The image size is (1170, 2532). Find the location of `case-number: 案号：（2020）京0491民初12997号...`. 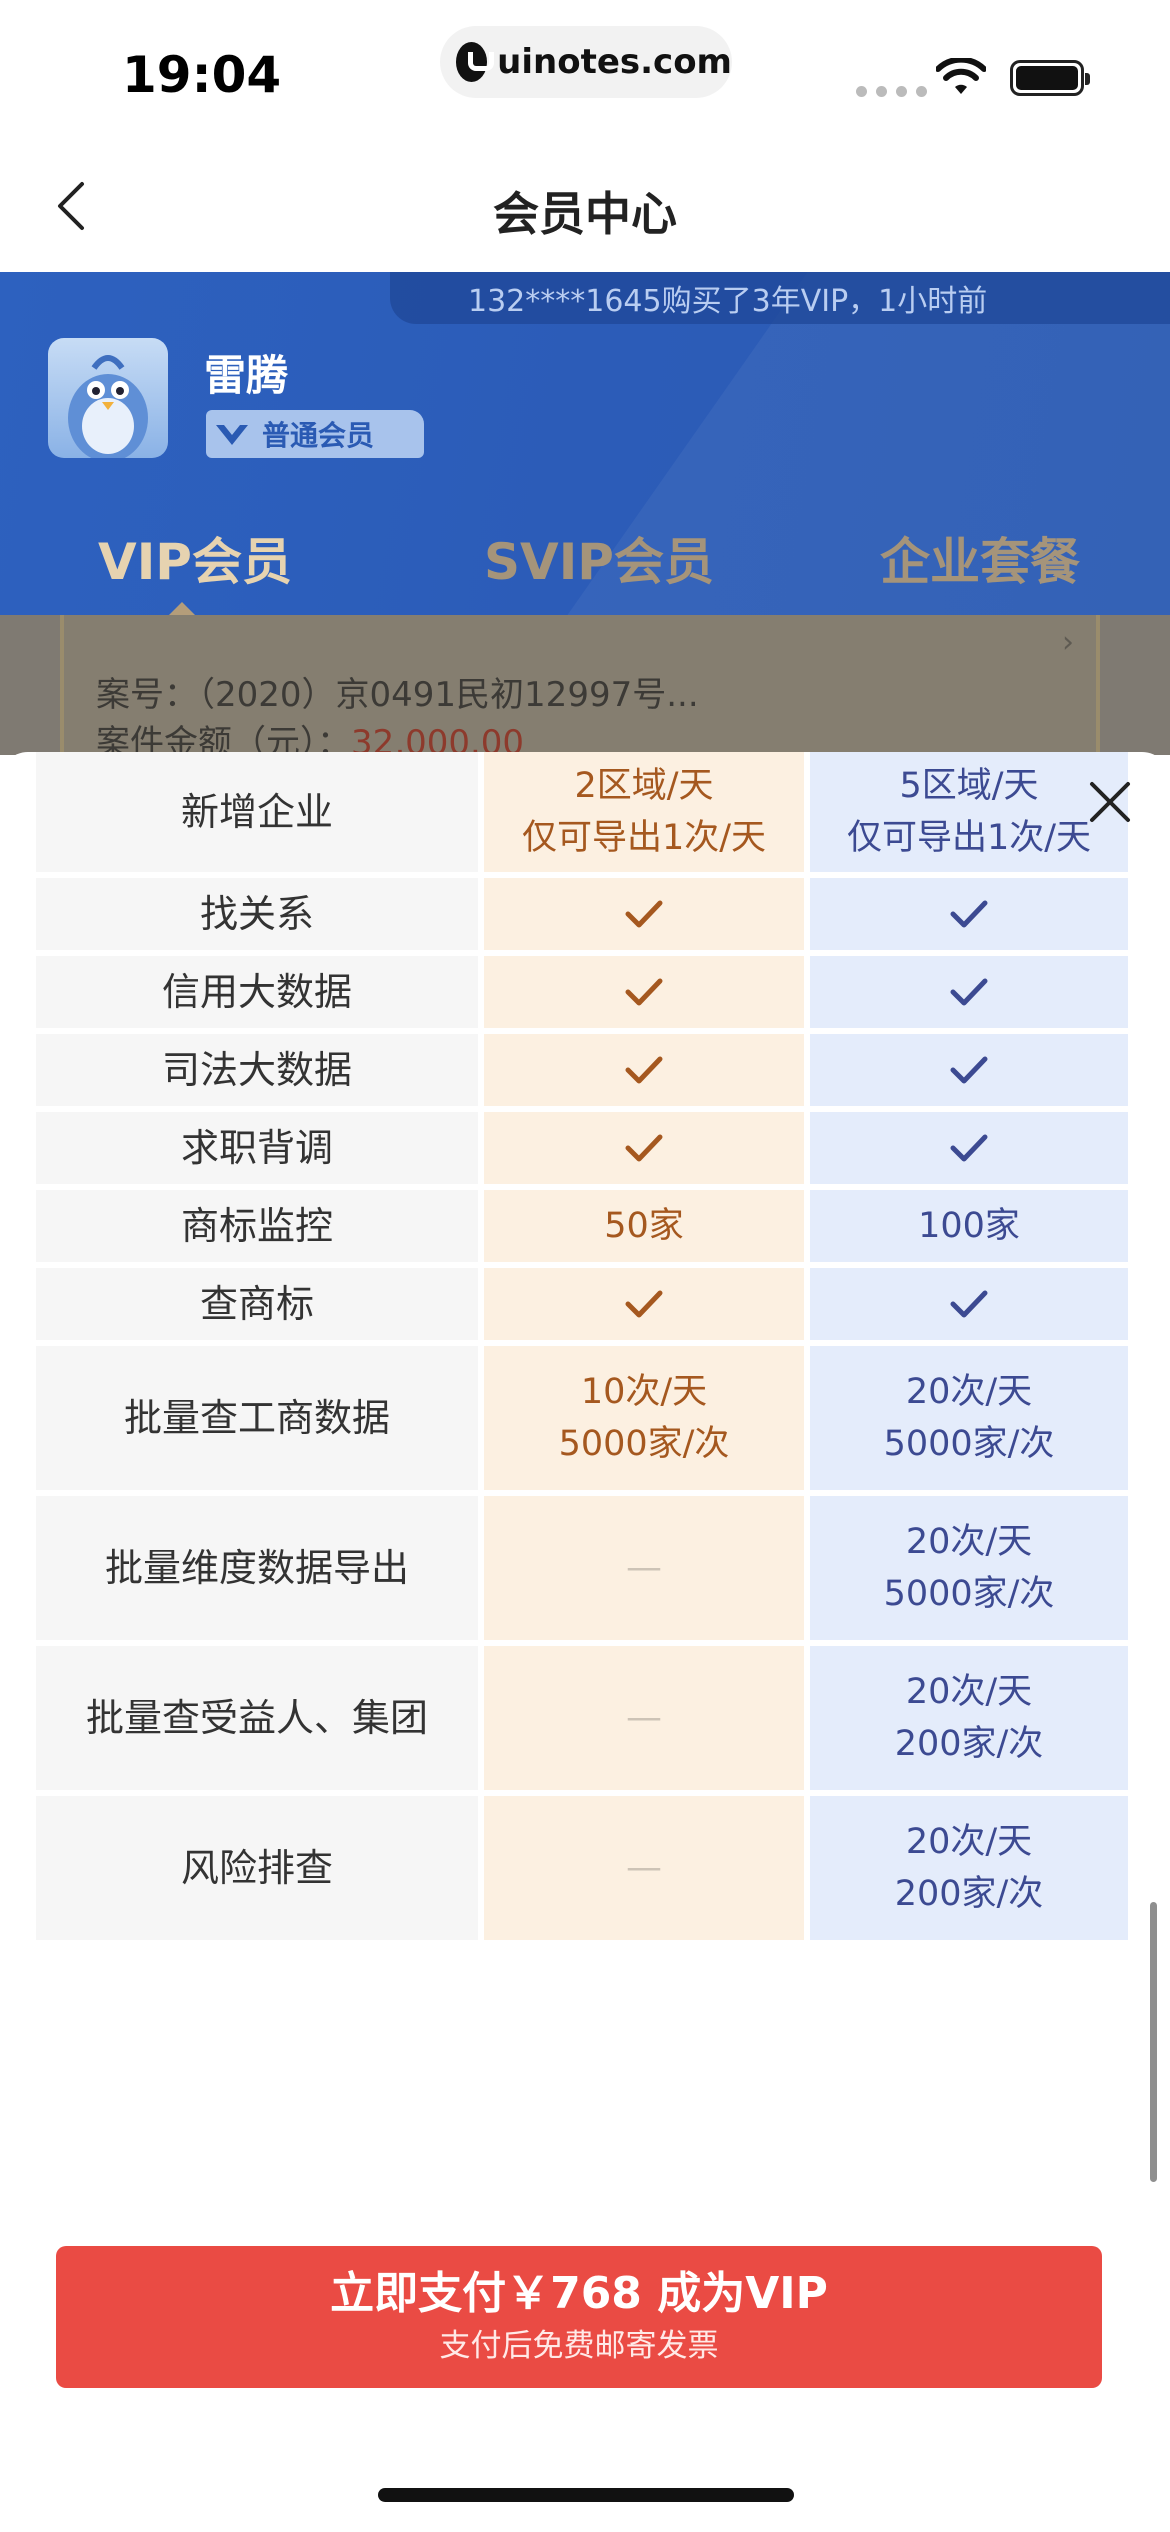

case-number: 案号：（2020）京0491民初12997号... is located at coordinates (397, 695).